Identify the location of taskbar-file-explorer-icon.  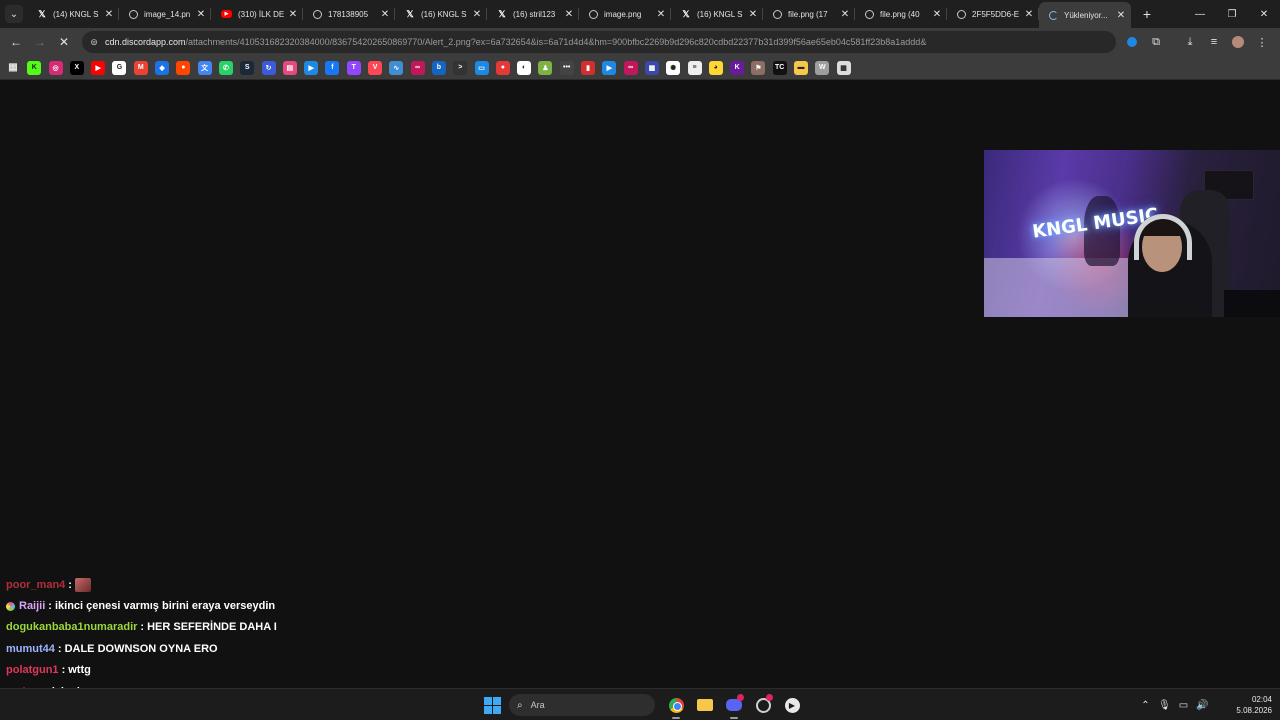
(705, 705).